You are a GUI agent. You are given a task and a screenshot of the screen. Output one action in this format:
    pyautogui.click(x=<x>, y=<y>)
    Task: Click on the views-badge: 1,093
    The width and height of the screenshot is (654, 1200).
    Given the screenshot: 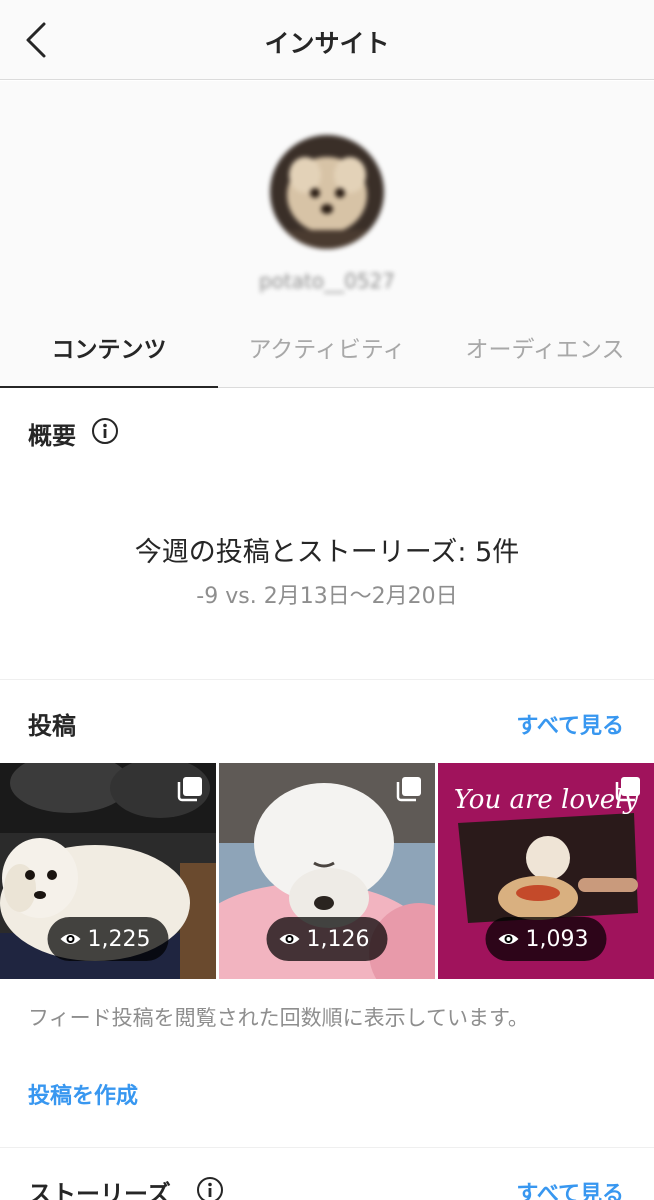 What is the action you would take?
    pyautogui.click(x=546, y=939)
    